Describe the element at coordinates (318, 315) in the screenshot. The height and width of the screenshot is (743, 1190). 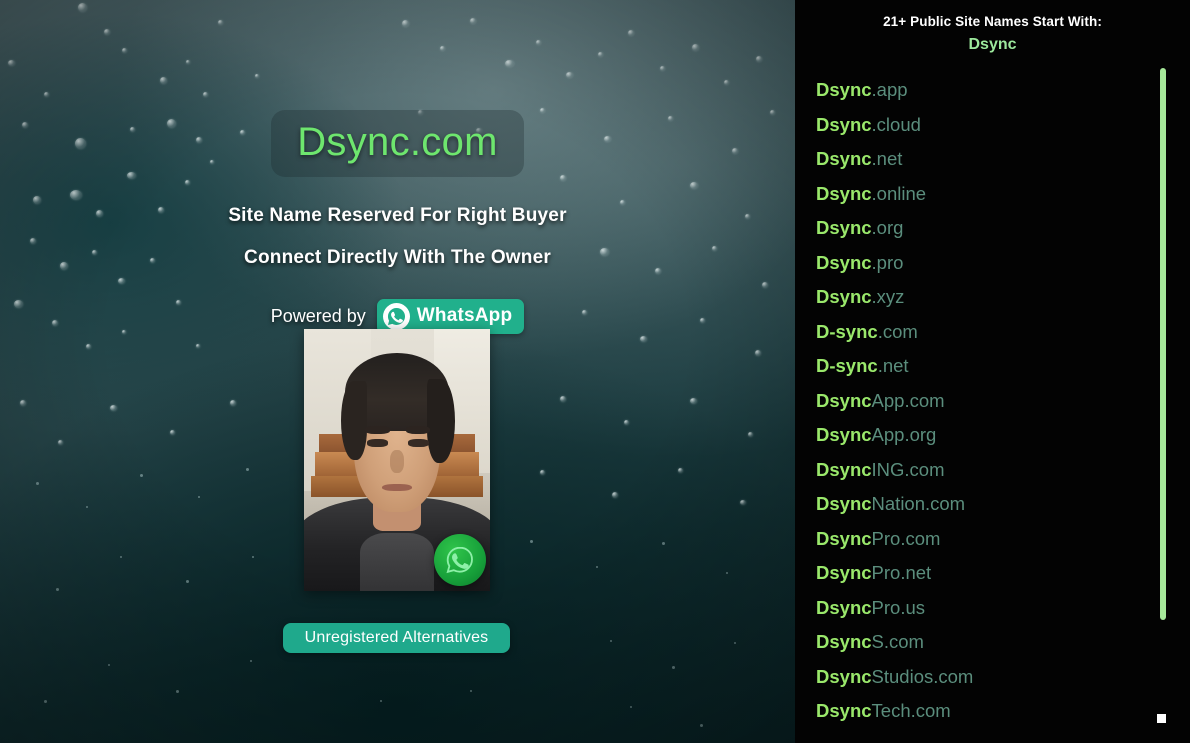
I see `powered-by-label: Powered by` at that location.